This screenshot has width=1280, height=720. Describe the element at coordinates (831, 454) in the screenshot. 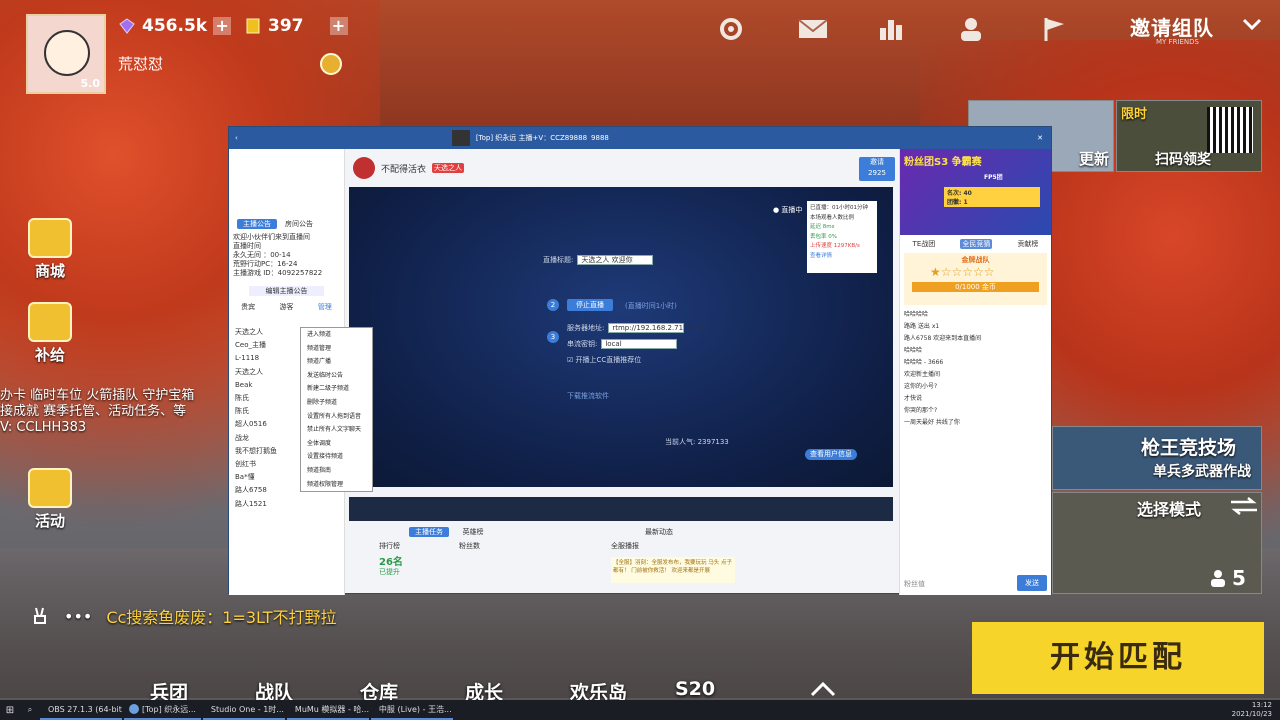

I see `view-user-info-button: 查看用户信息` at that location.